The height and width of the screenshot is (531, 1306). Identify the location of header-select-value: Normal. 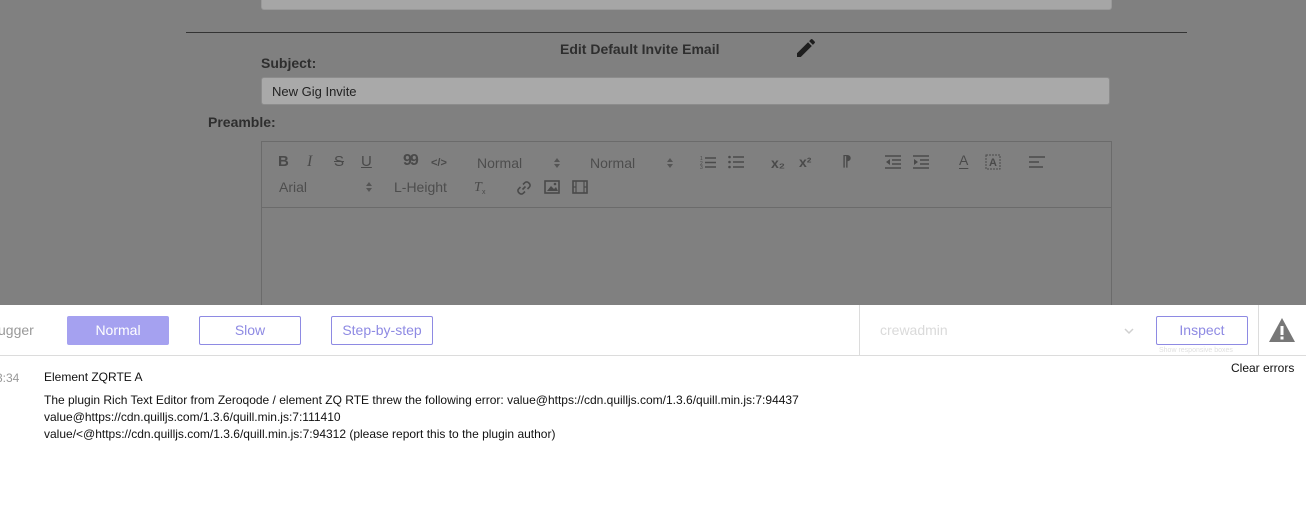
(500, 163).